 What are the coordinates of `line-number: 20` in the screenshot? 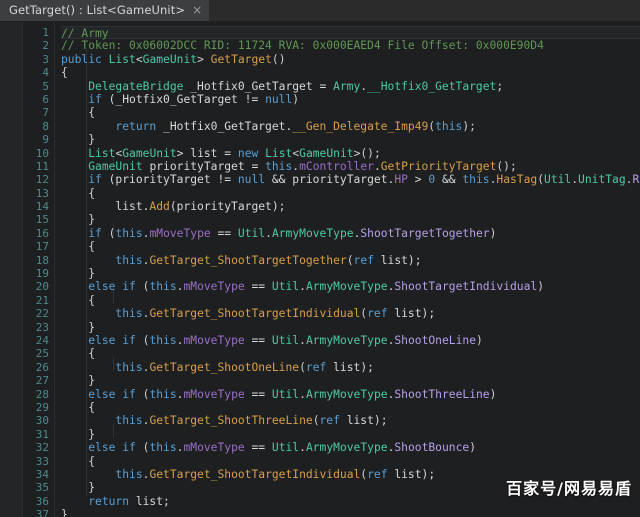 It's located at (42, 287).